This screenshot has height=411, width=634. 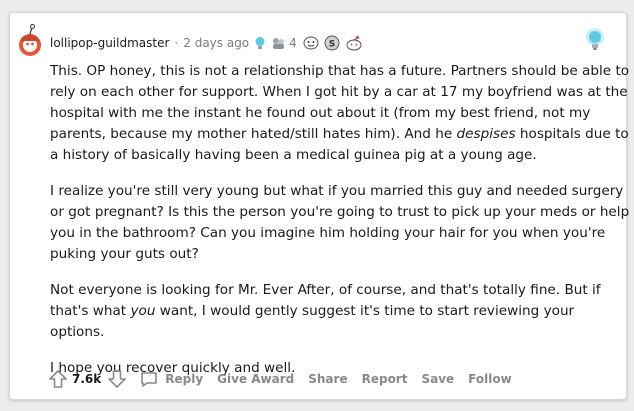 I want to click on speech-bubble-icon, so click(x=149, y=379).